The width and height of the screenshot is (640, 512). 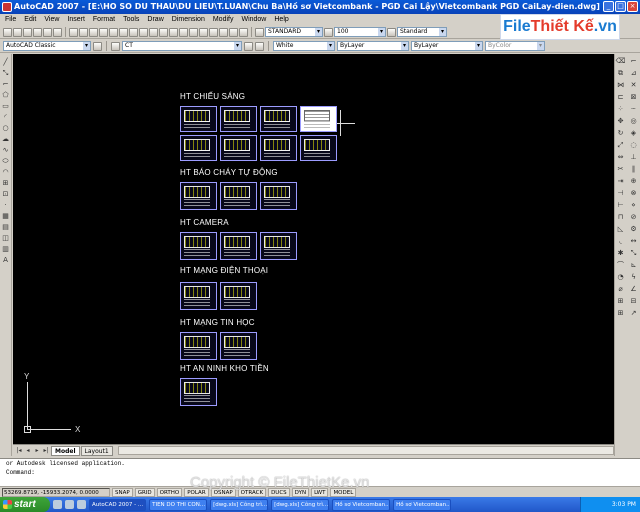 I want to click on table-icon: ▥, so click(x=5, y=249).